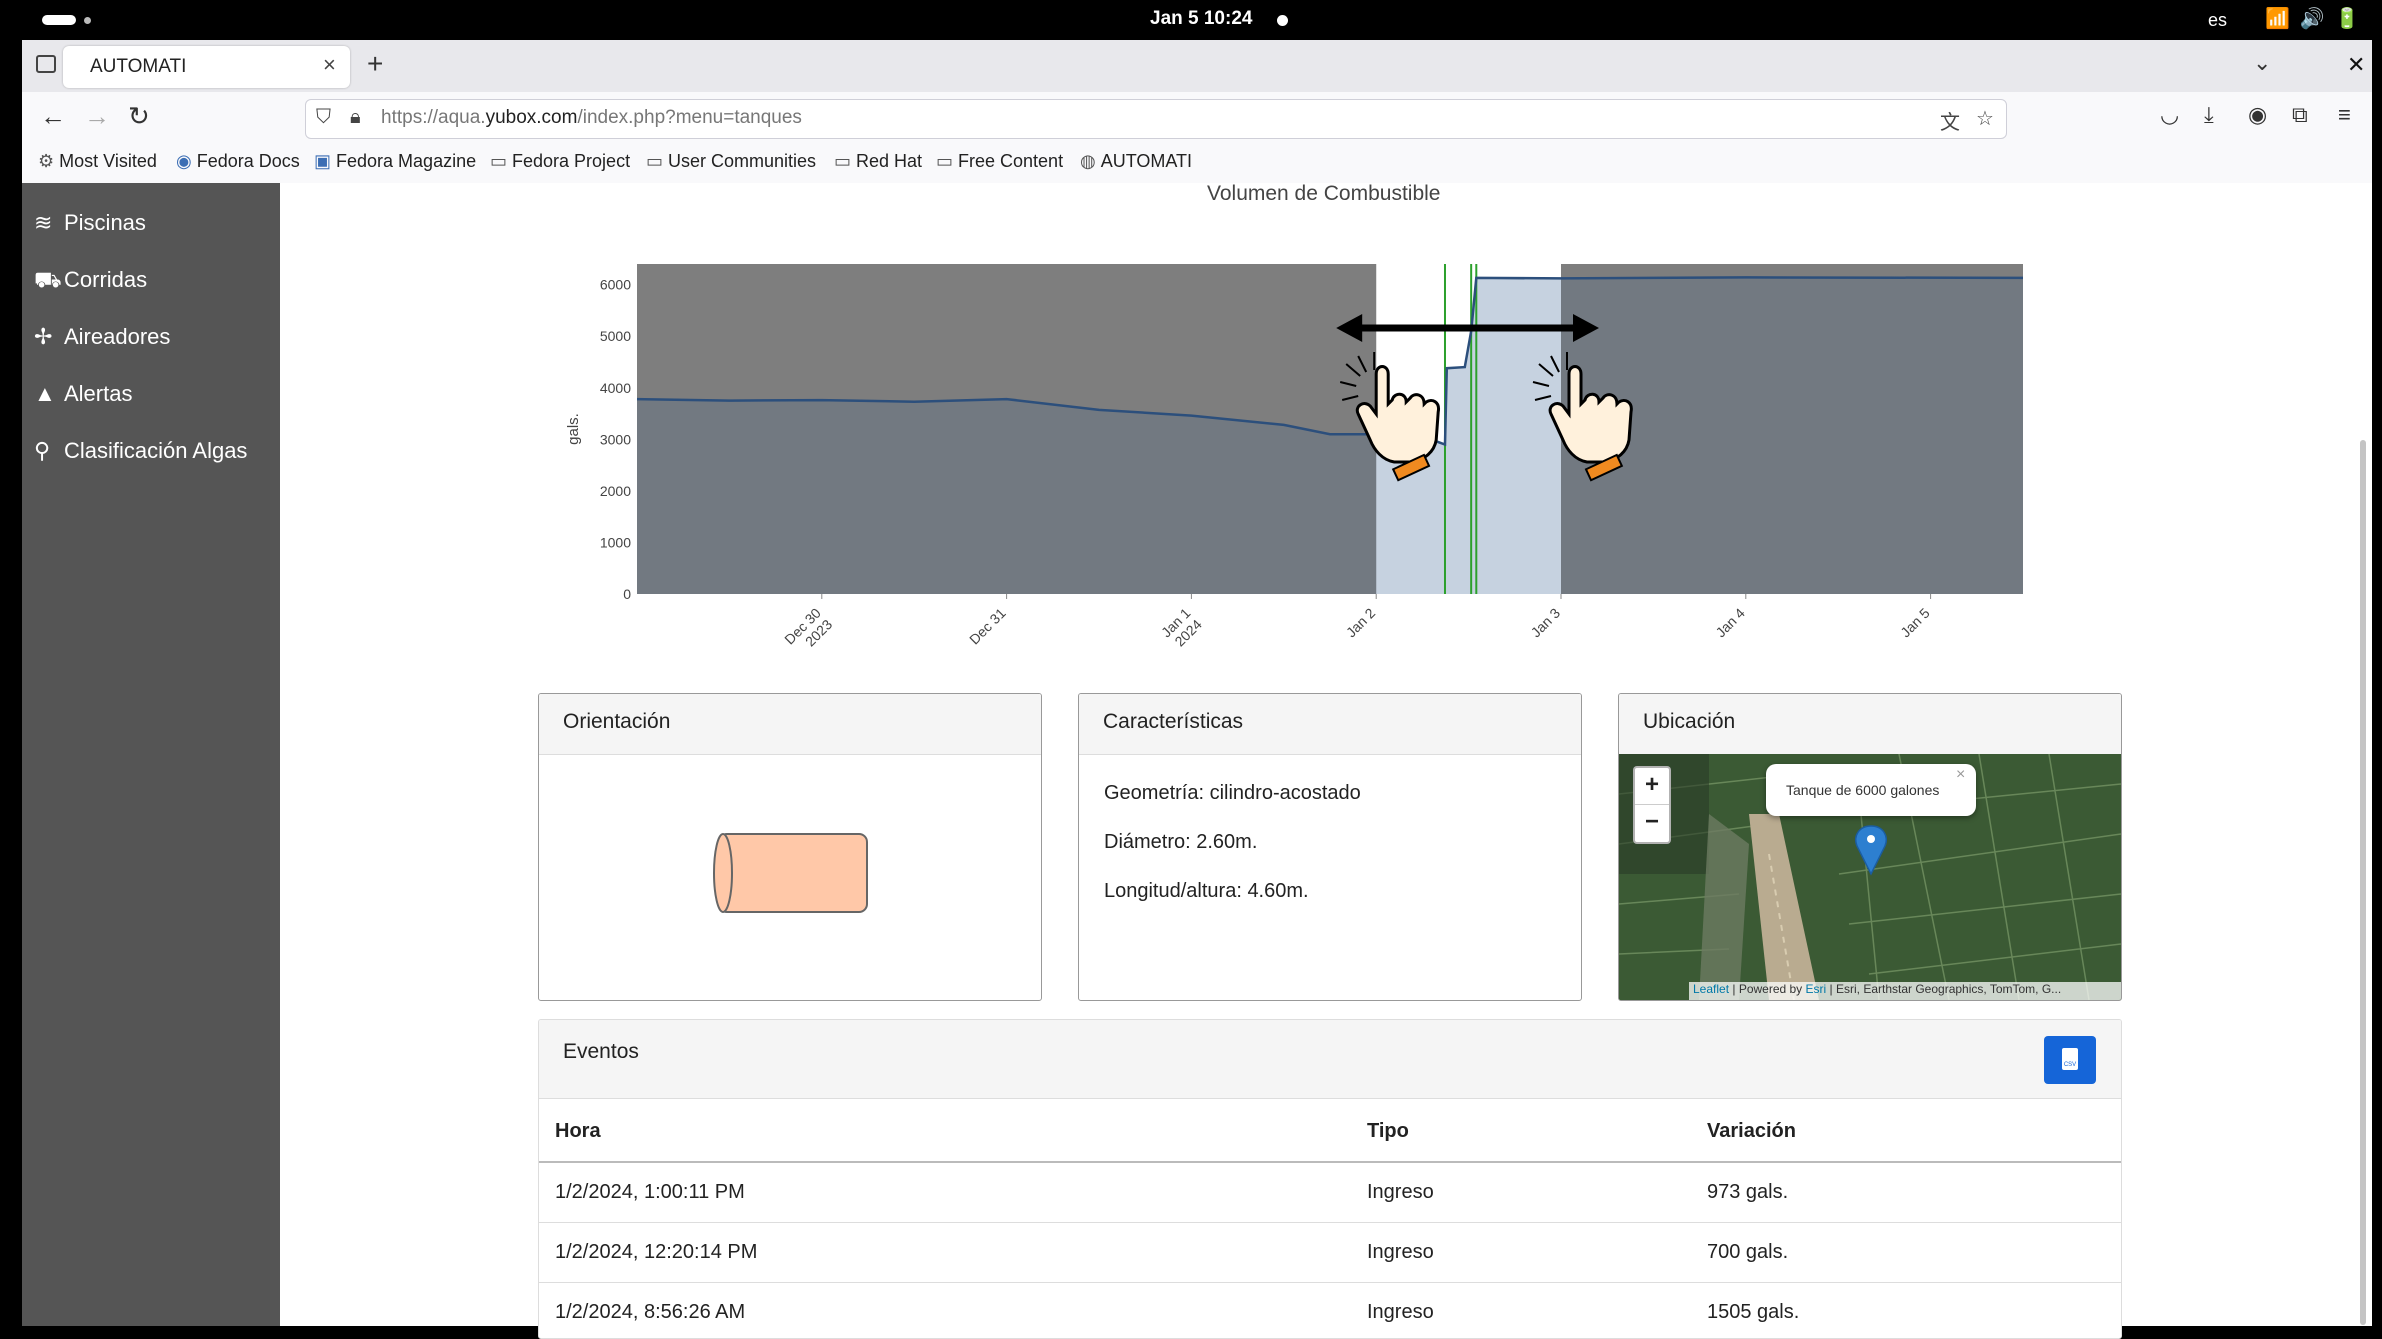 The image size is (2382, 1339). I want to click on microscope-icon: ⚲, so click(42, 450).